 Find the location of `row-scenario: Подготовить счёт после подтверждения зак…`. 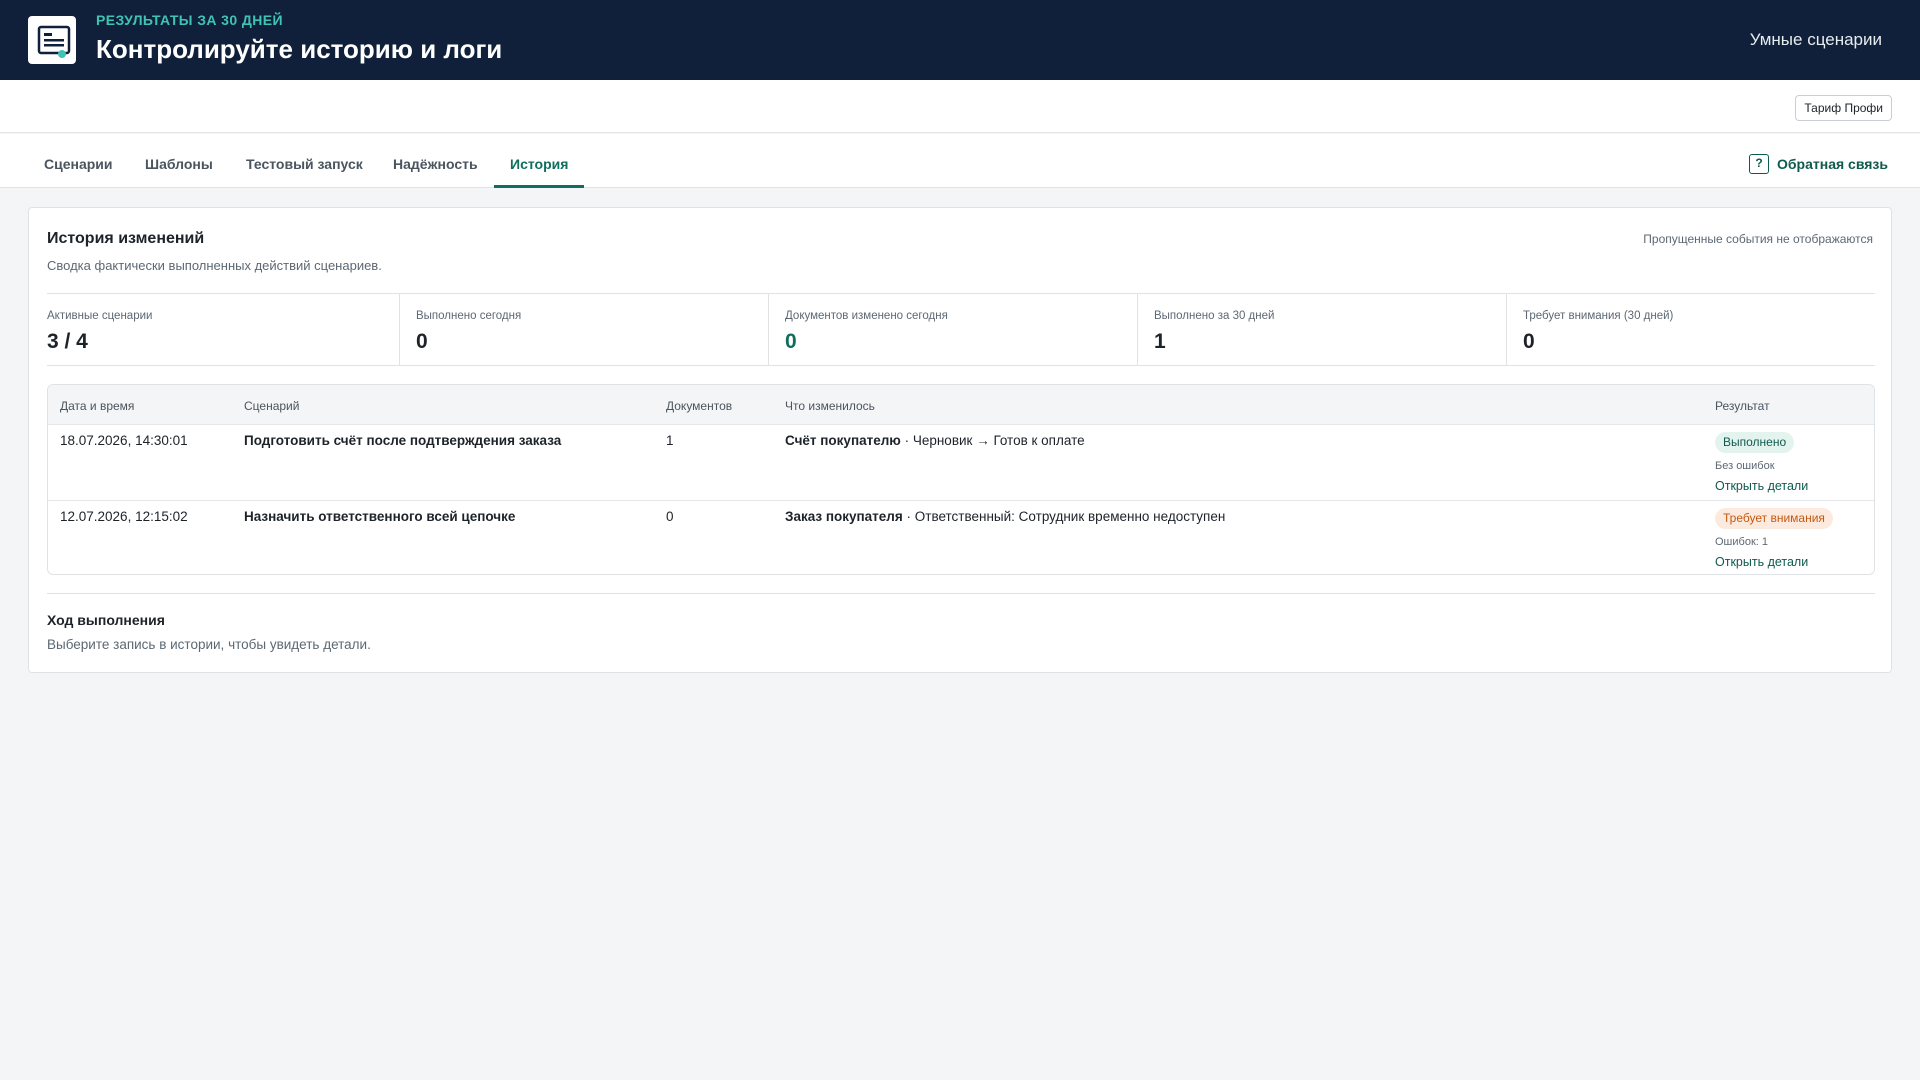

row-scenario: Подготовить счёт после подтверждения зак… is located at coordinates (403, 440).